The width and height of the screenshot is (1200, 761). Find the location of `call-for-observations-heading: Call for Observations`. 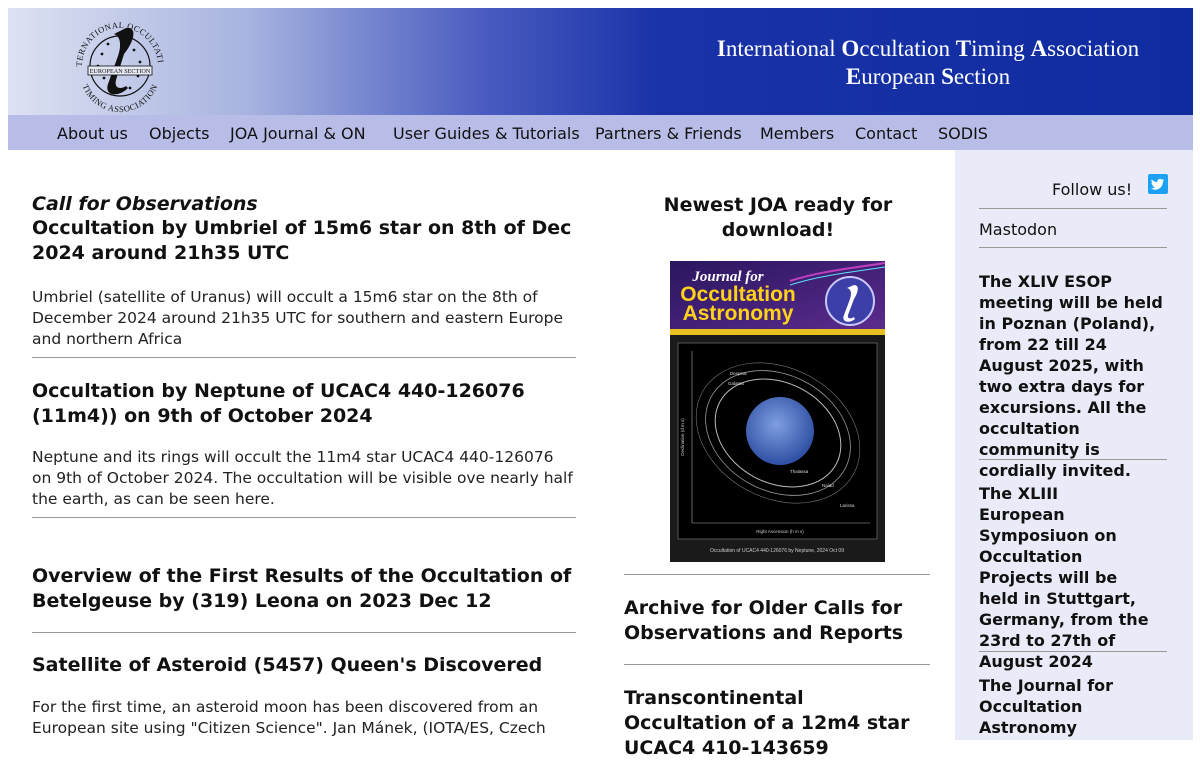

call-for-observations-heading: Call for Observations is located at coordinates (145, 204).